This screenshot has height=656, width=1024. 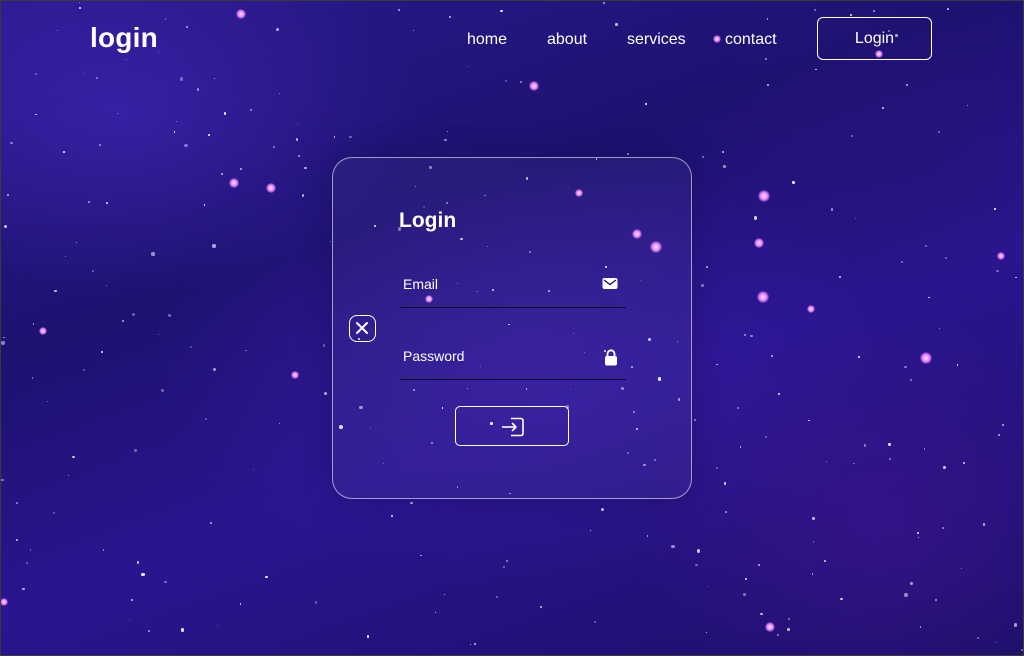 I want to click on header-login-button: Login, so click(x=874, y=38).